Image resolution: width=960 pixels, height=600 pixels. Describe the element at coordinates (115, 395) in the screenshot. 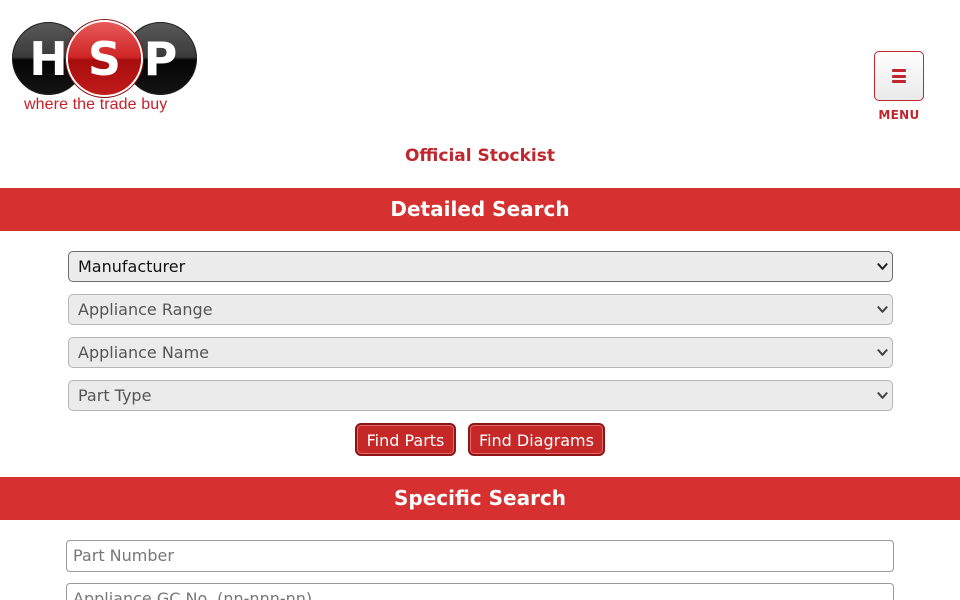

I see `part-type-select-value: Part Type` at that location.